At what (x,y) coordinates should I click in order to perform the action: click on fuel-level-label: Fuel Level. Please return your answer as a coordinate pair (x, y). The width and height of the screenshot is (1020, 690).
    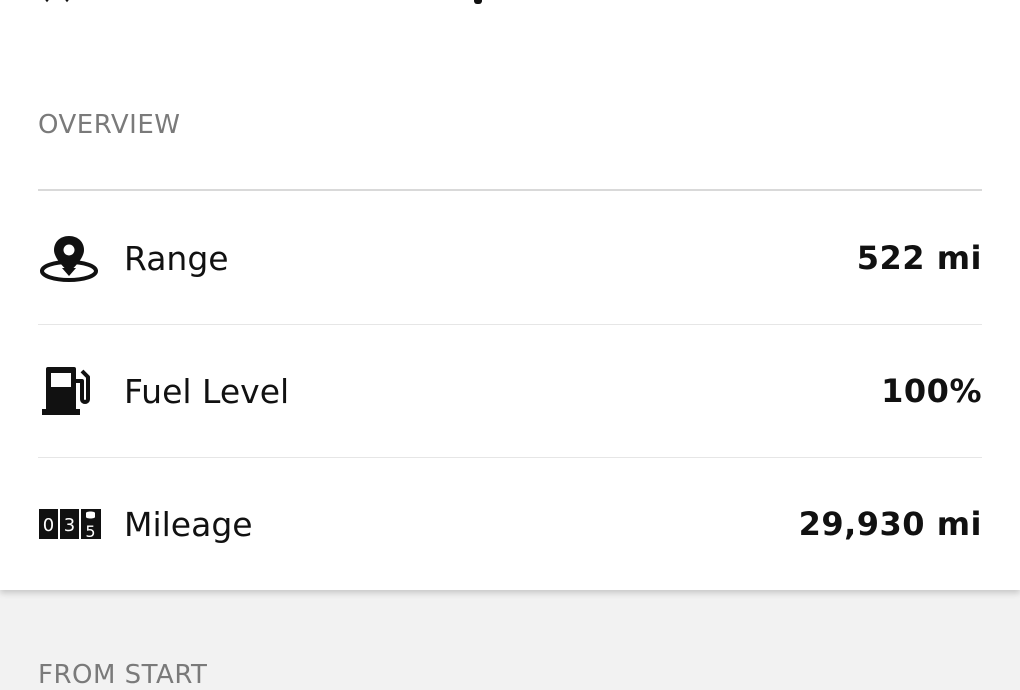
    Looking at the image, I should click on (207, 391).